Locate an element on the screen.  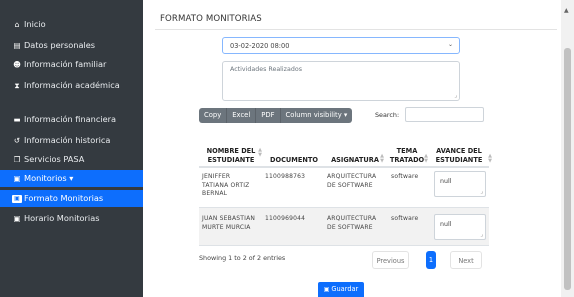
table-info: Showing 1 to 2 of 2 entries is located at coordinates (242, 258).